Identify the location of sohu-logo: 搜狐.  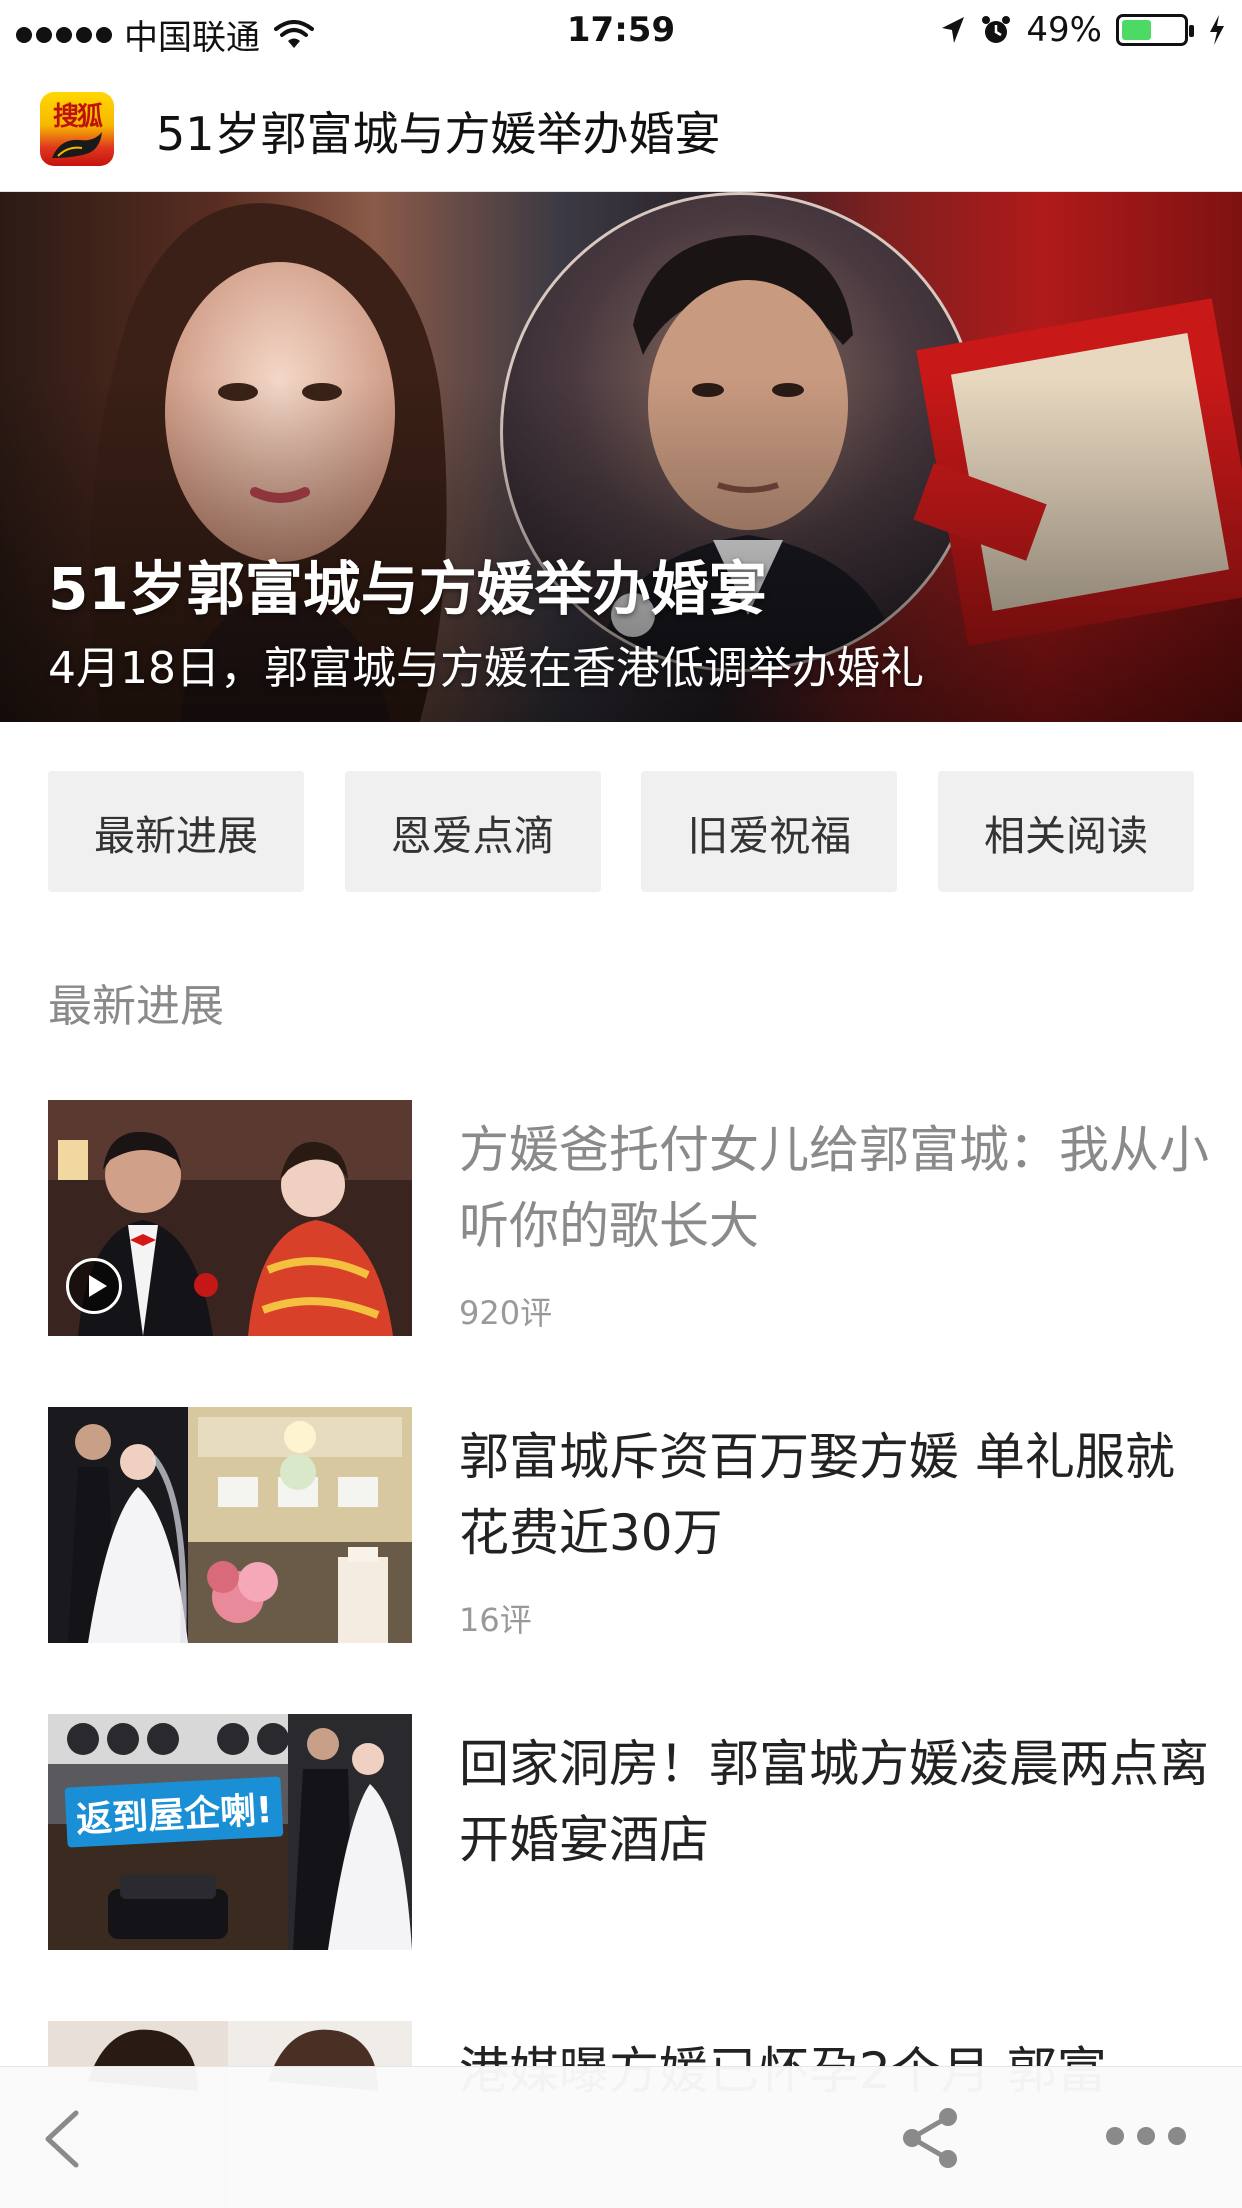
(77, 129).